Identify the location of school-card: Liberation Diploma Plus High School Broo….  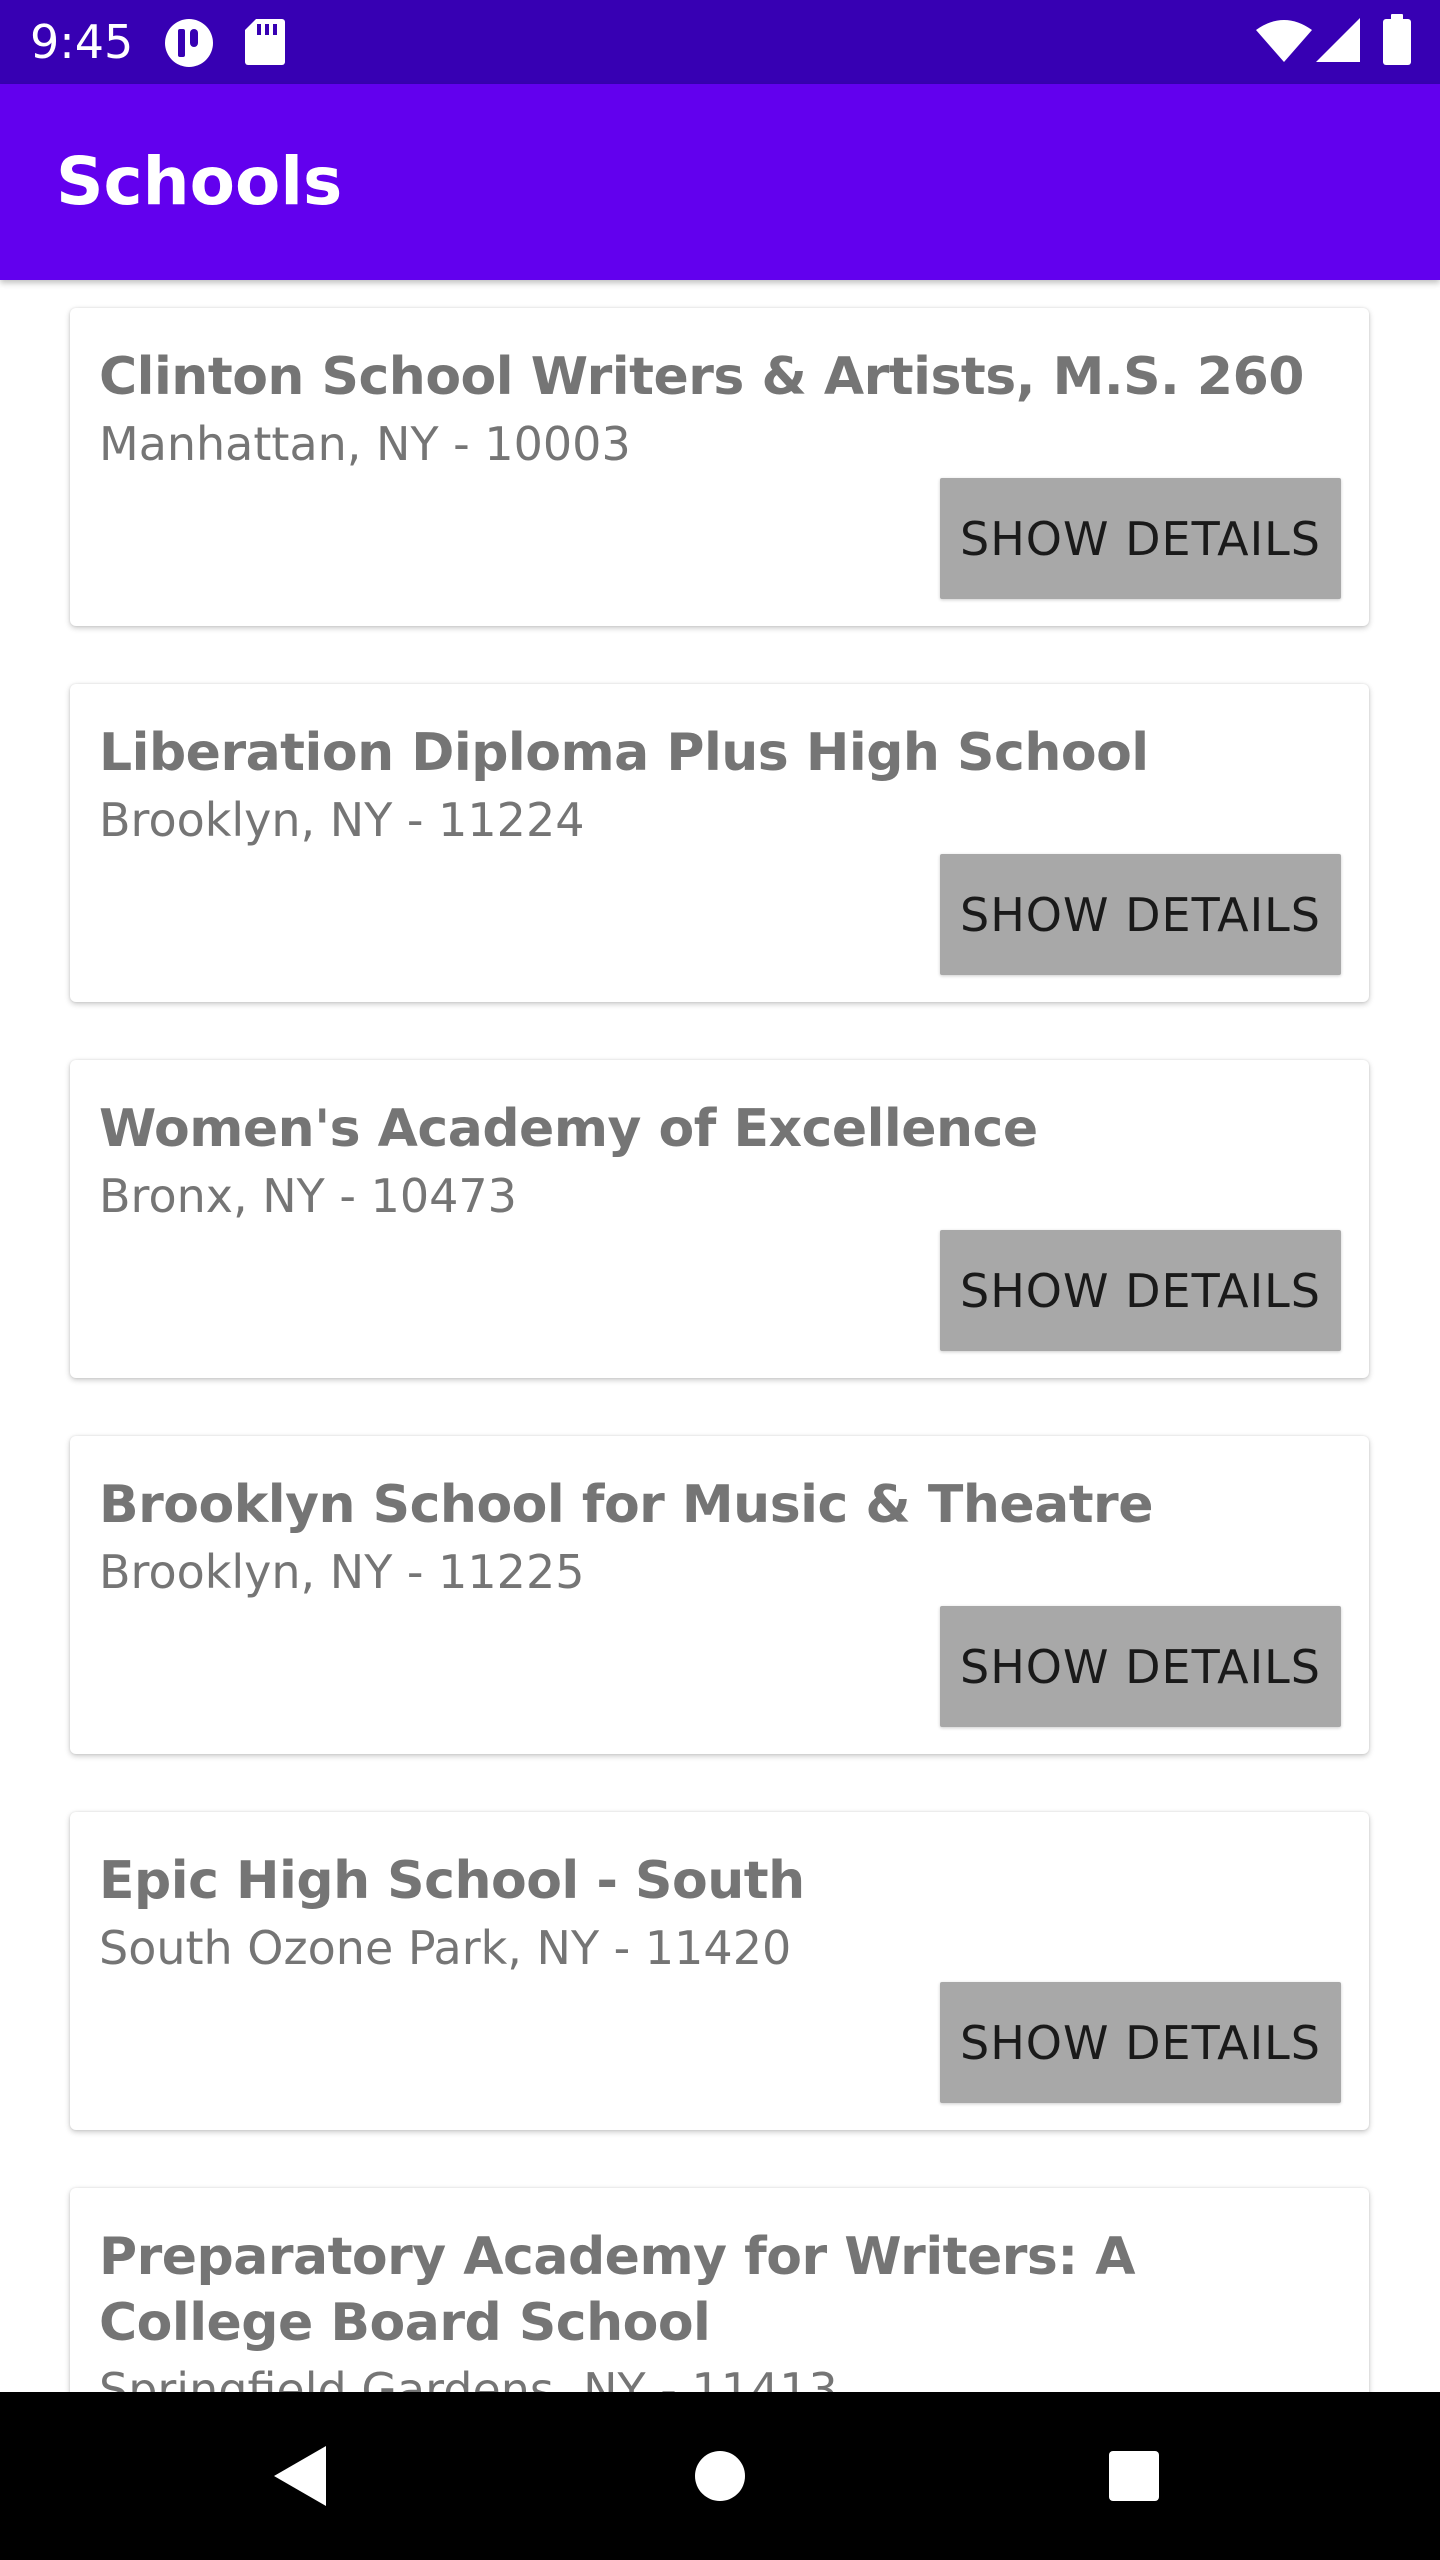
(719, 843).